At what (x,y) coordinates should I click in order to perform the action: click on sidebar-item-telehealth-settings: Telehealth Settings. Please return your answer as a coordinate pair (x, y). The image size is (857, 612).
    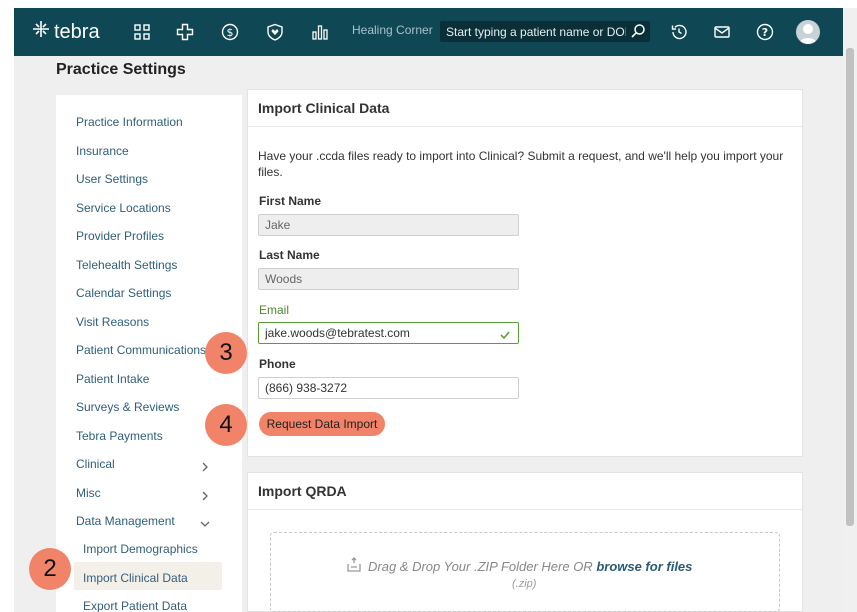
    Looking at the image, I should click on (126, 265).